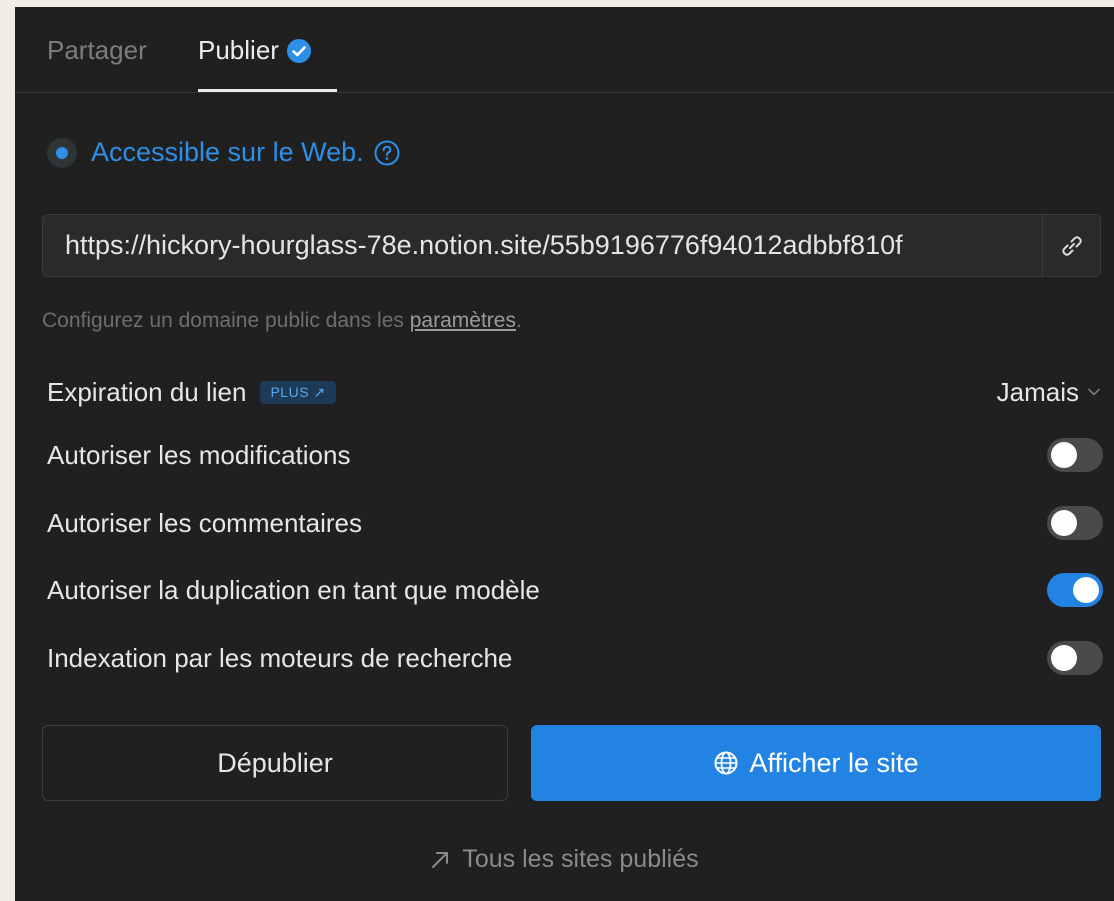 The width and height of the screenshot is (1114, 901). I want to click on all-sites-label: Tous les sites publiés, so click(580, 859).